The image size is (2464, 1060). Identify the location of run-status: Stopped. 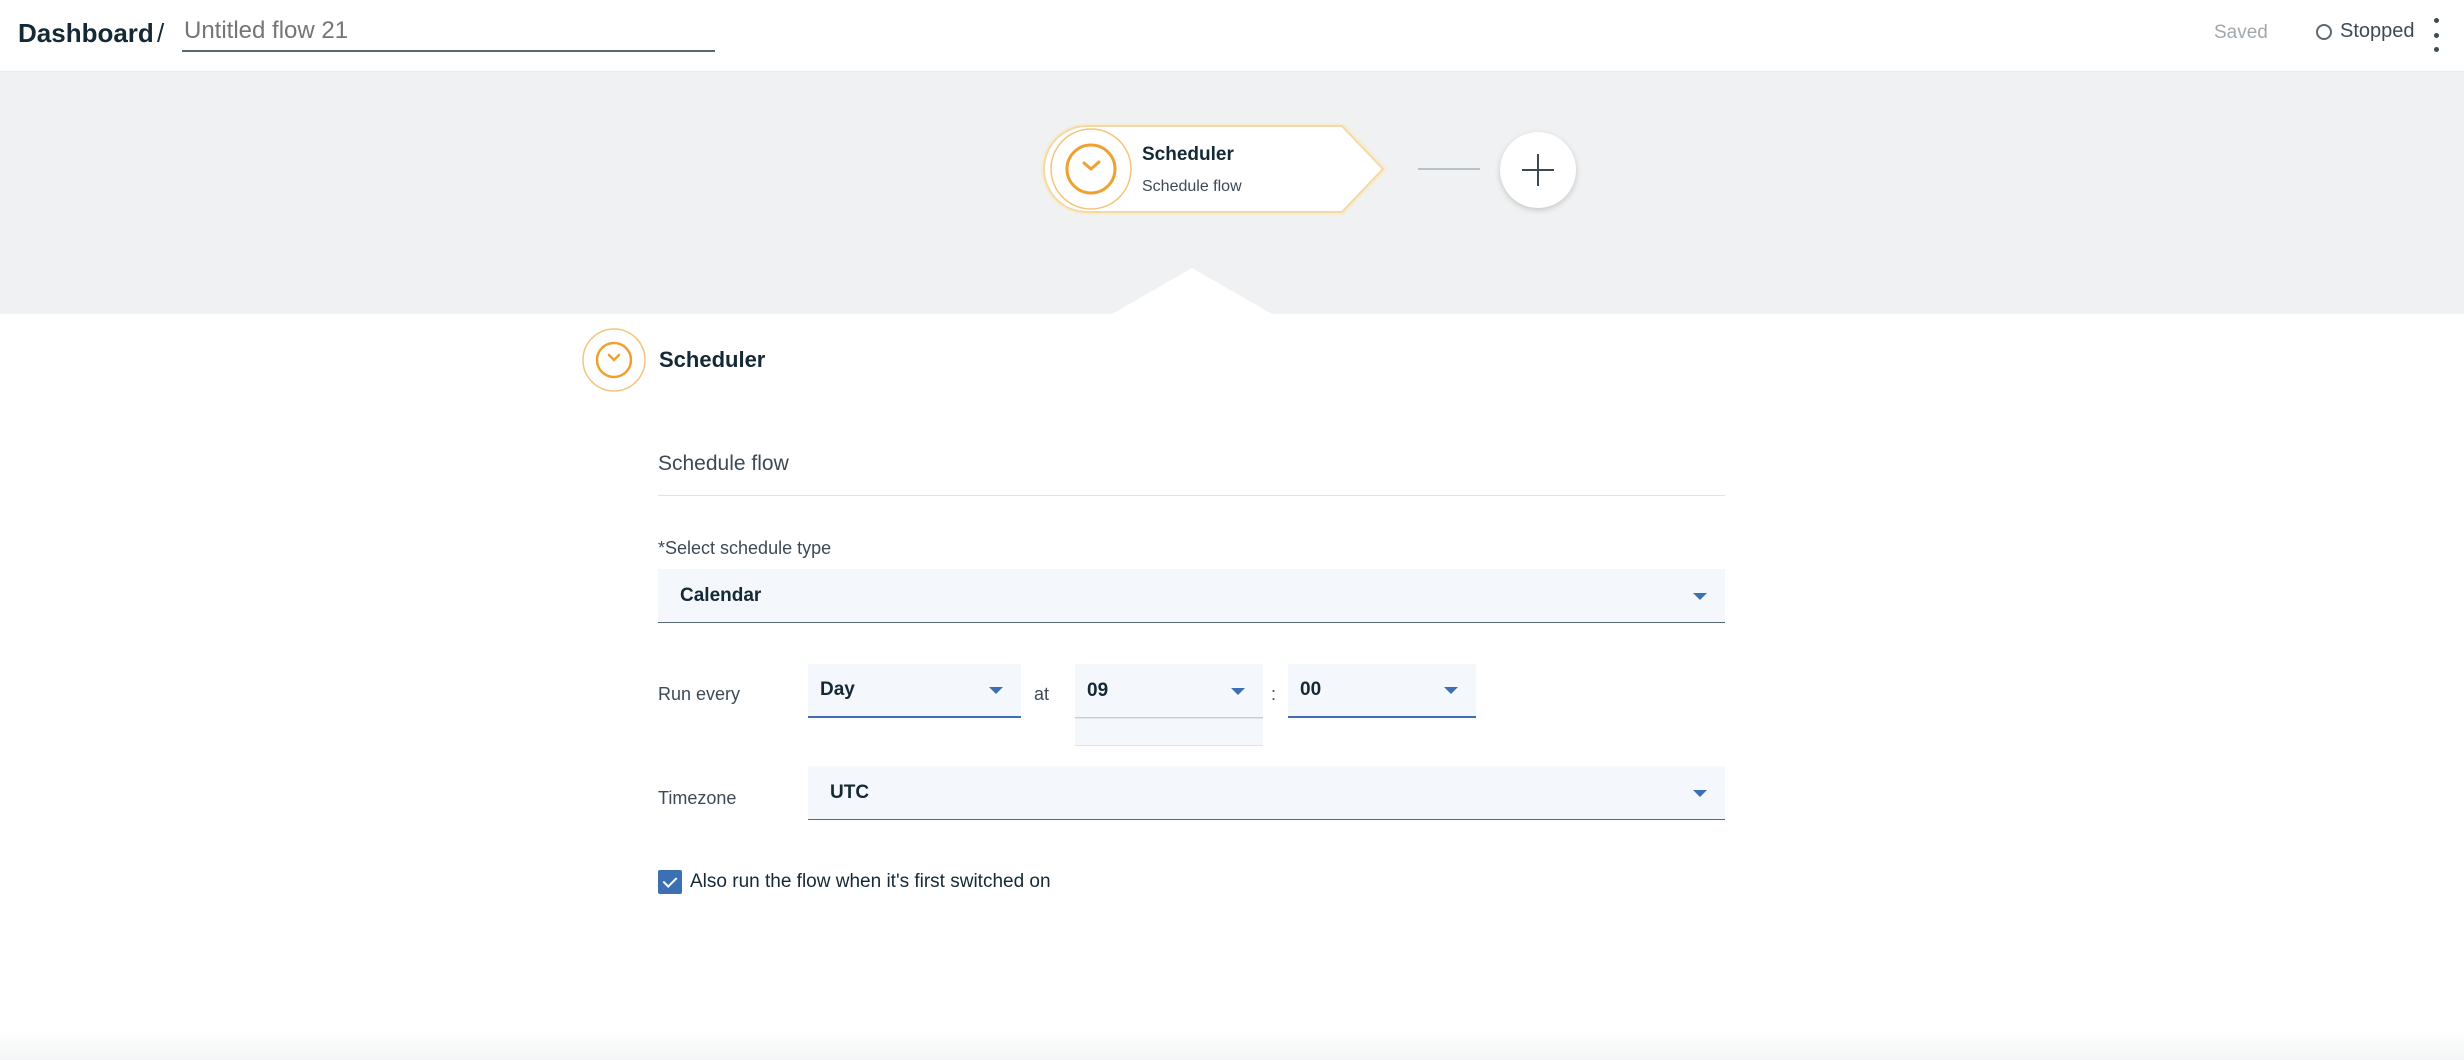
(2365, 31).